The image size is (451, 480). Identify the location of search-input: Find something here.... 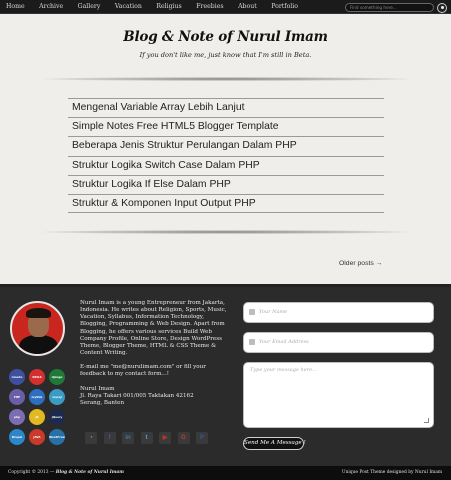
(389, 7).